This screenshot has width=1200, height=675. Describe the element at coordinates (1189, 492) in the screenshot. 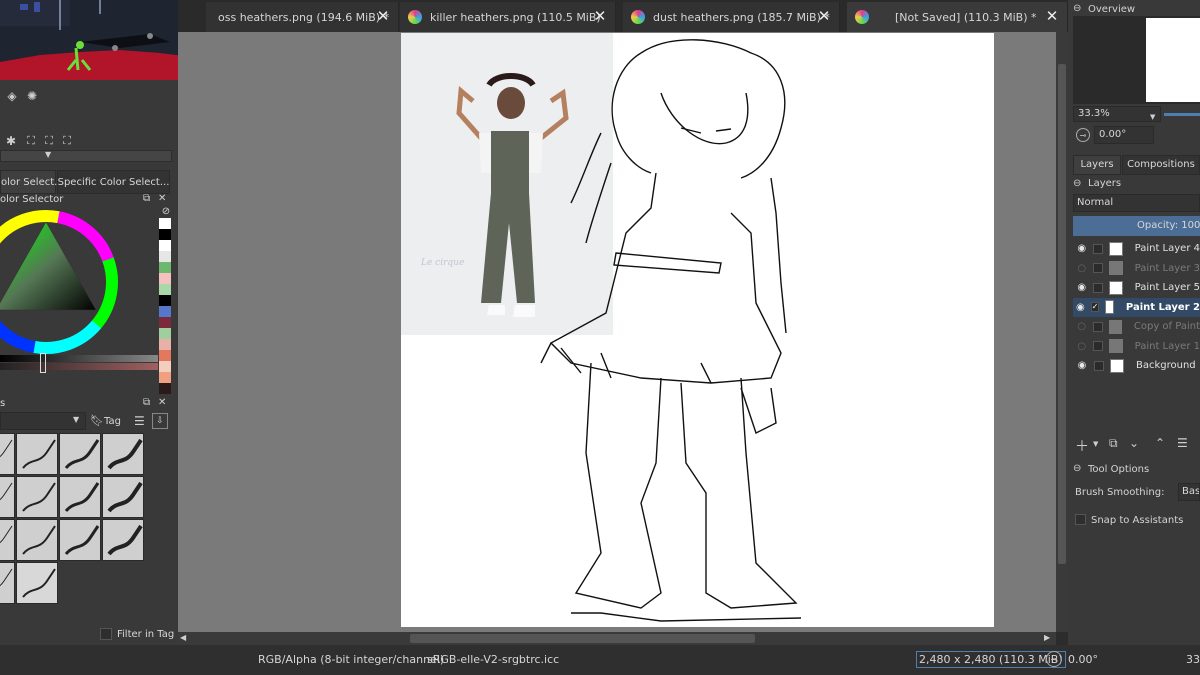

I see `brush-smoothing-dropdown: Basi` at that location.